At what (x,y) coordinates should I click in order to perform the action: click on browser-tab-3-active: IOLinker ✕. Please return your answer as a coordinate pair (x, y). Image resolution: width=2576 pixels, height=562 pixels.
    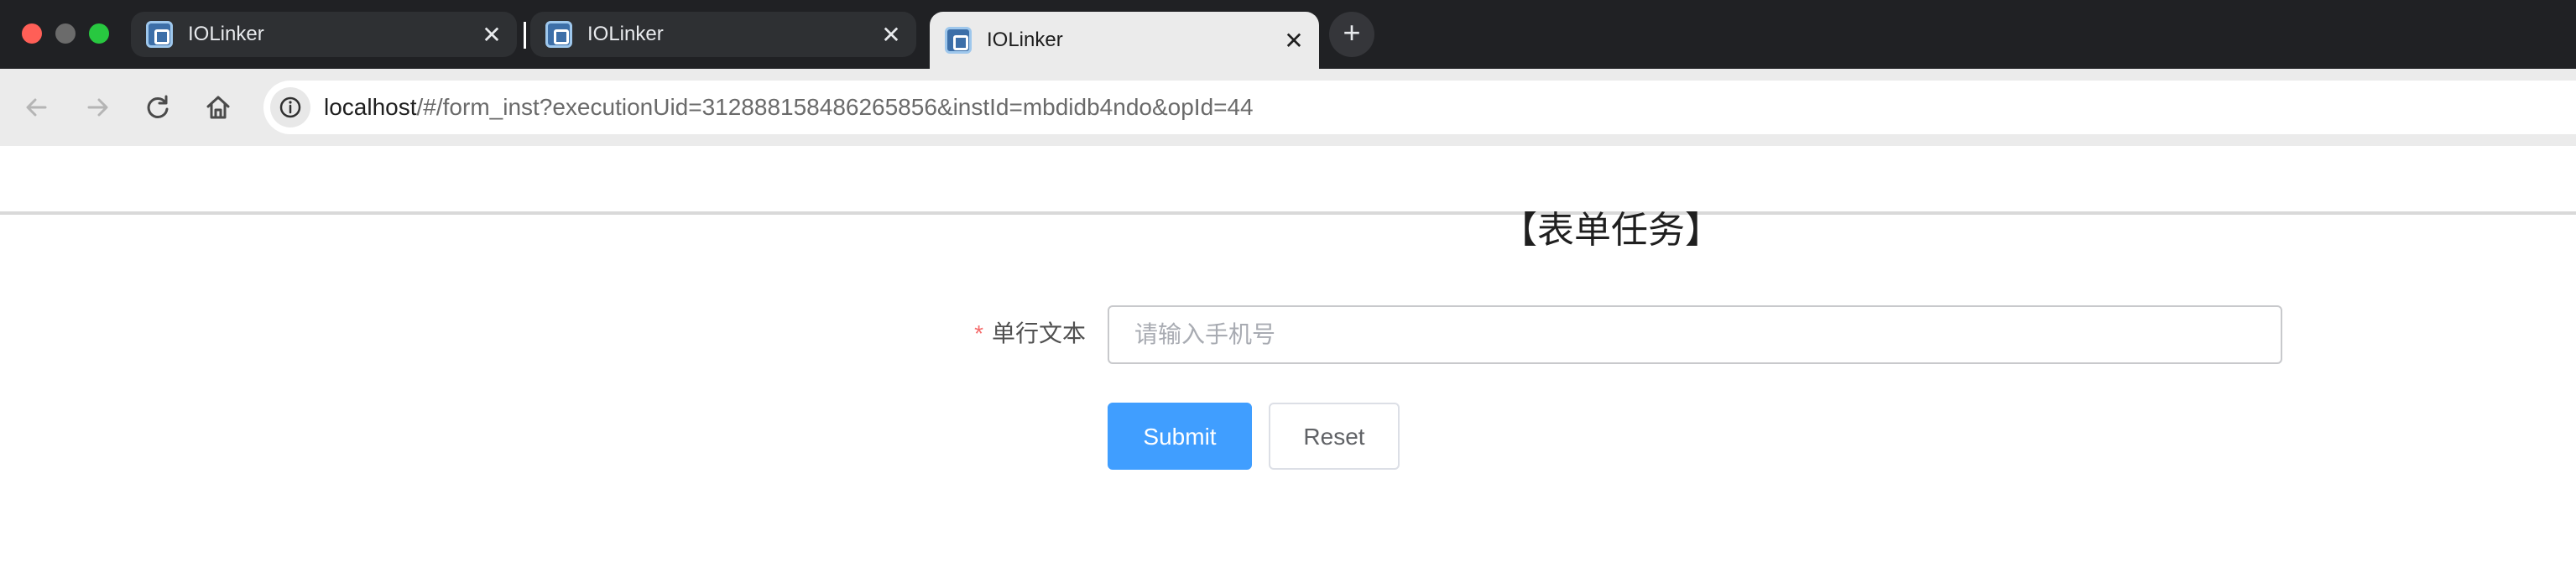
    Looking at the image, I should click on (1124, 40).